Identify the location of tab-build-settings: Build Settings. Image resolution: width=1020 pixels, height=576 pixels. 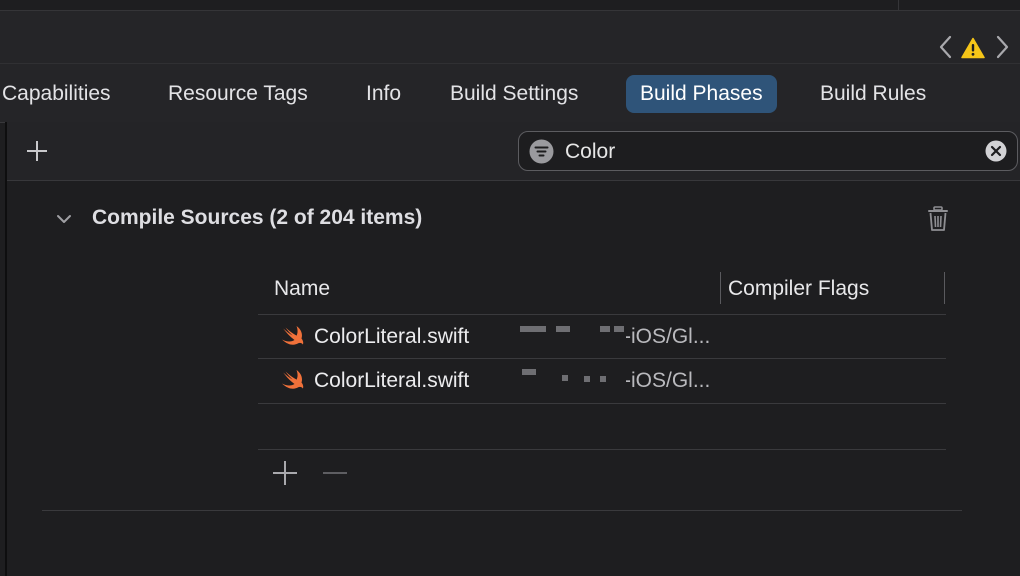
(514, 94).